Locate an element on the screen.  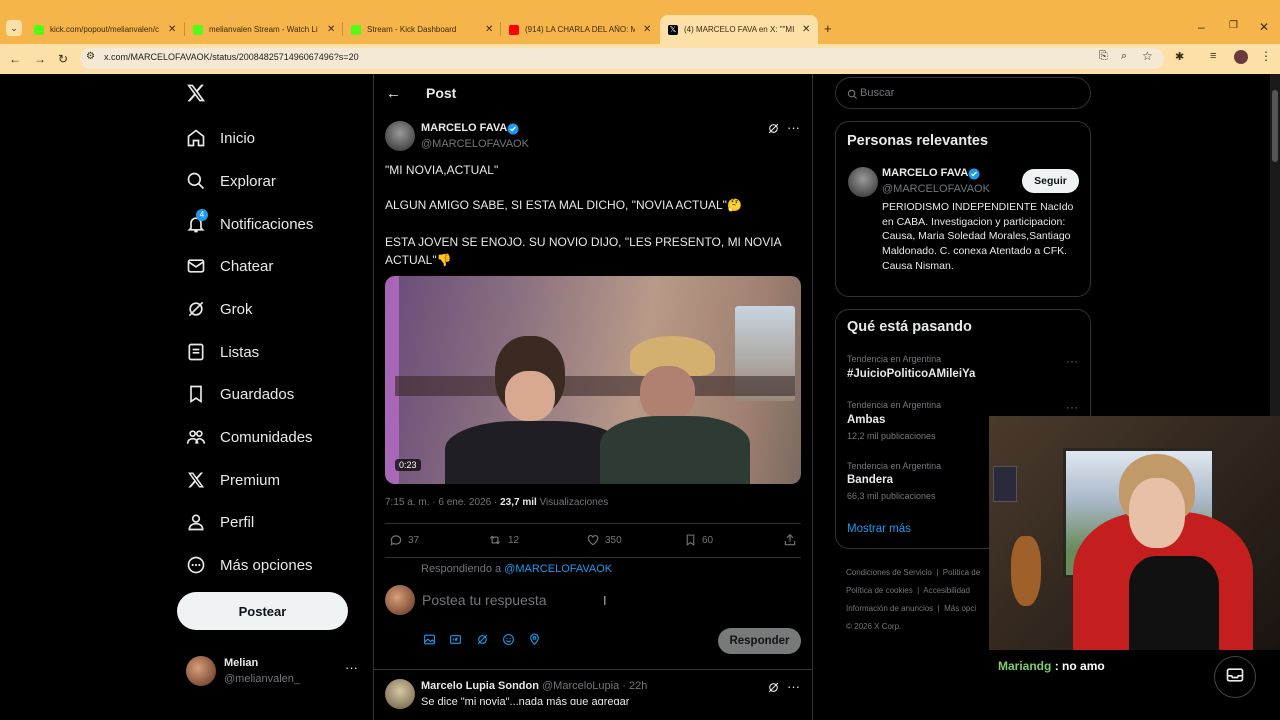
like-action: 350 is located at coordinates (604, 540).